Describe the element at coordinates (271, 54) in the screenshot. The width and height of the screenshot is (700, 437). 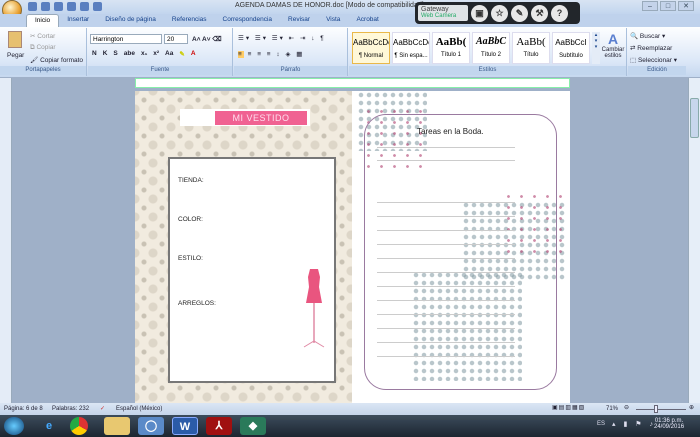
I see `align-buttons: ≡ ≡ ≡ ≡ ↕ ◈ ▦` at that location.